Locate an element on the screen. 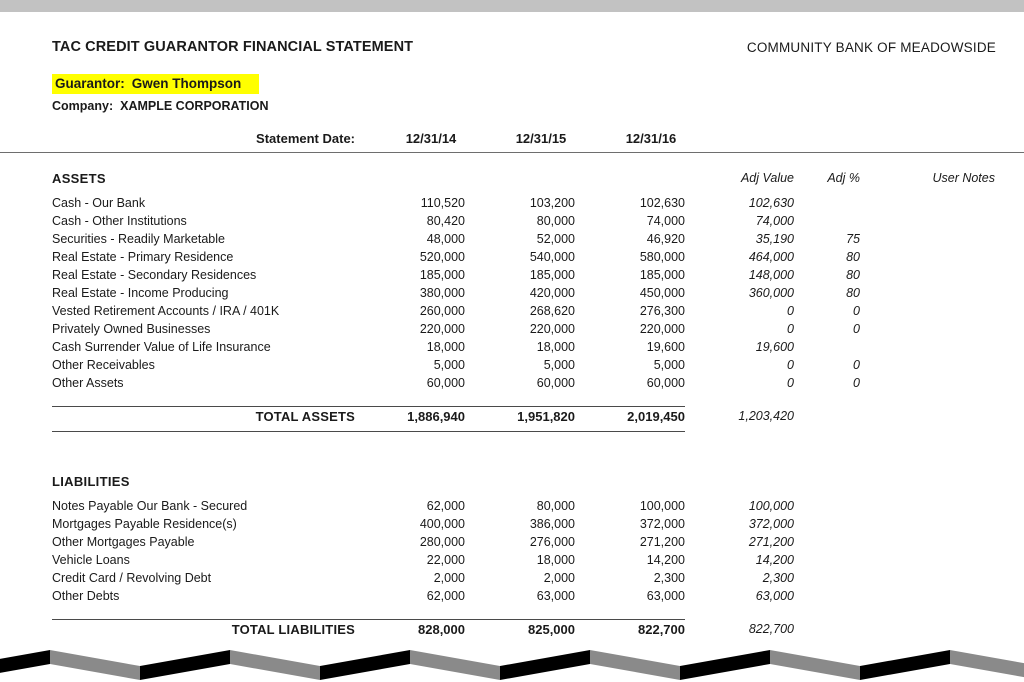 This screenshot has height=682, width=1024. page-title: TAC CREDIT GUARANTOR FINANCIAL STATEMENT is located at coordinates (233, 47).